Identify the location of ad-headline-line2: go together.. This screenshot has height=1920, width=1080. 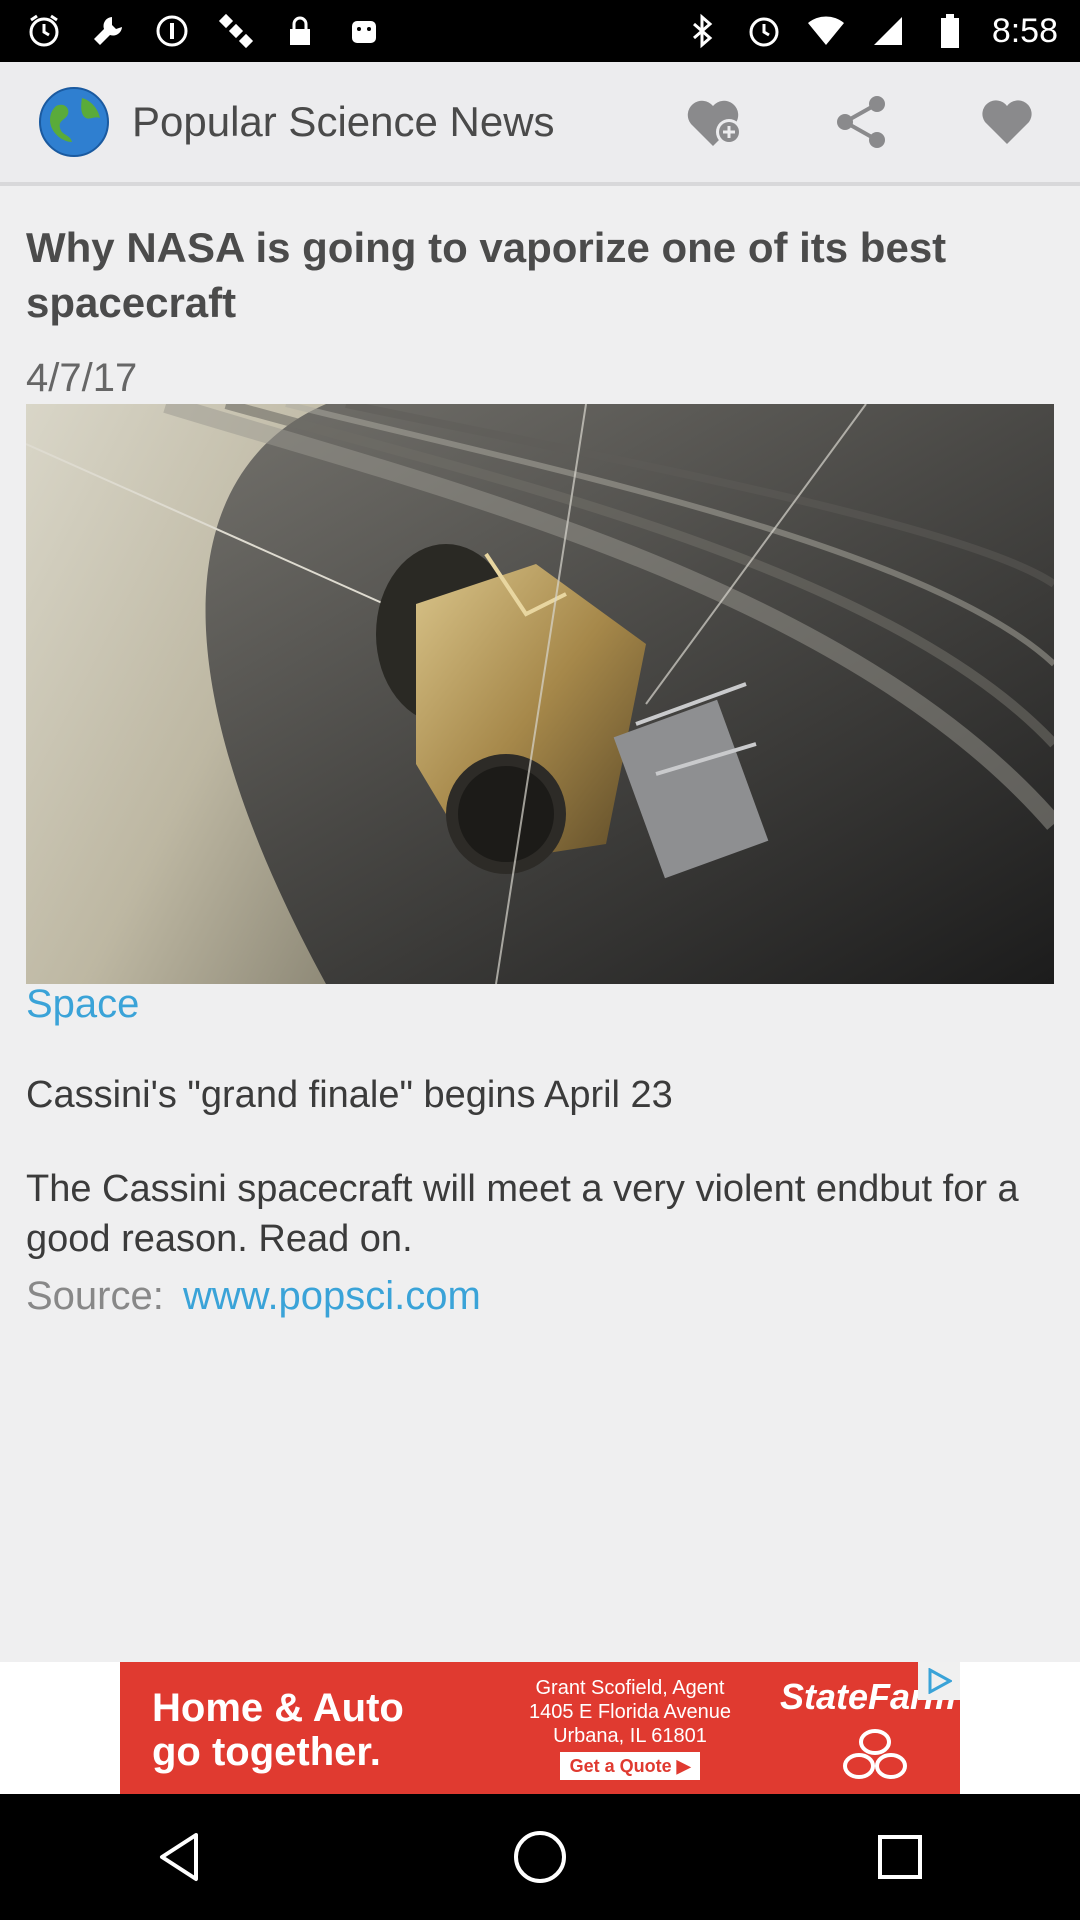
(266, 1752).